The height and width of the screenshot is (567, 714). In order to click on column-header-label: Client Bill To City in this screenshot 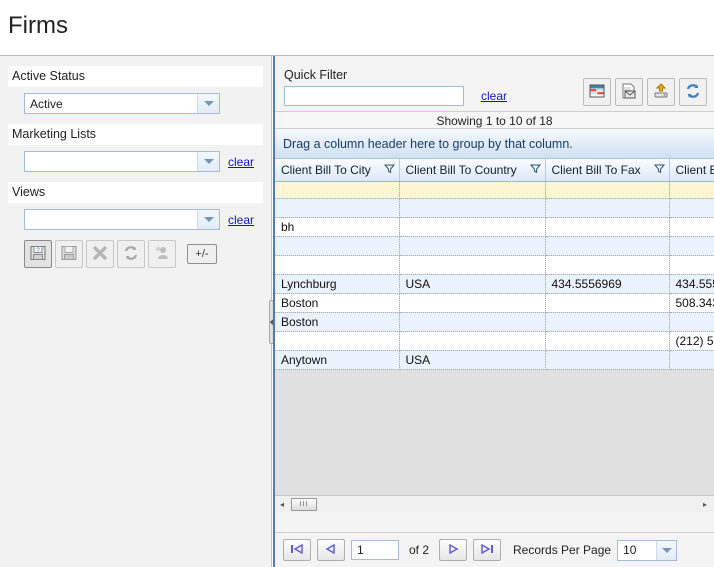, I will do `click(326, 169)`.